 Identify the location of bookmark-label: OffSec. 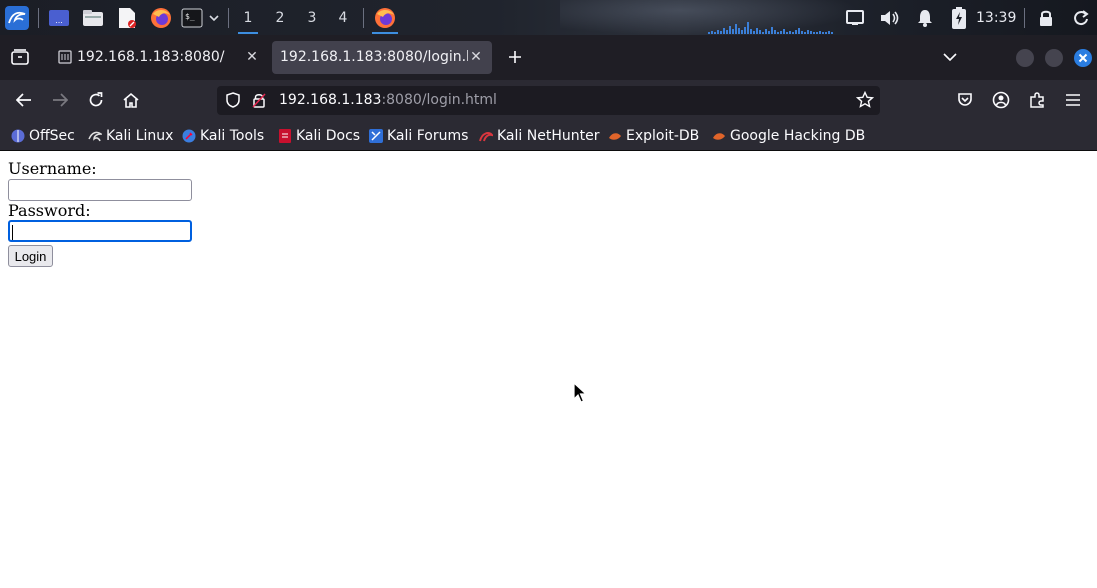
(52, 136).